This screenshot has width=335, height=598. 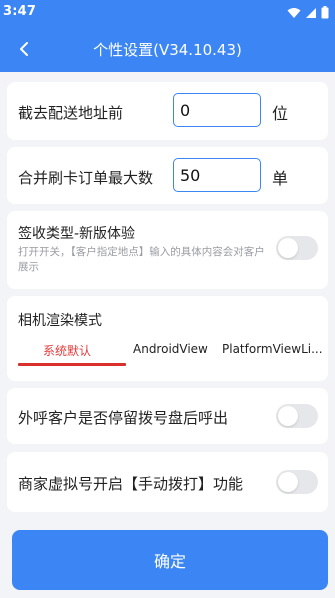 I want to click on wifi-icon, so click(x=294, y=12).